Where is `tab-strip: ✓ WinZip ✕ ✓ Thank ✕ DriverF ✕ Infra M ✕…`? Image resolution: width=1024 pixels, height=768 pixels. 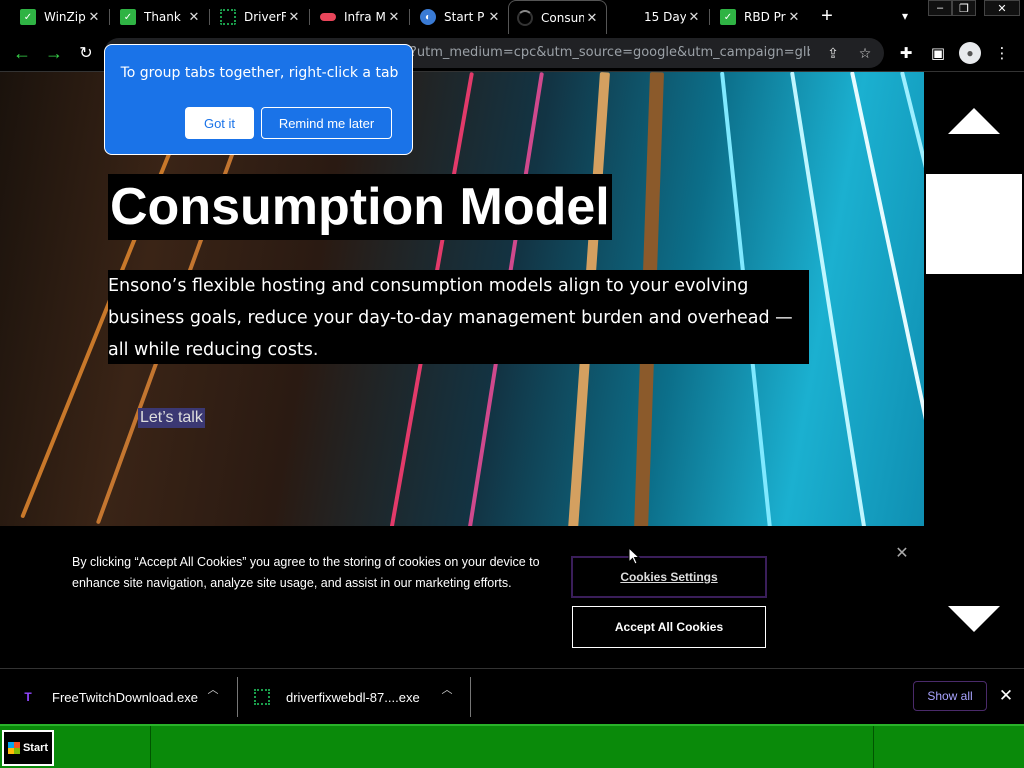
tab-strip: ✓ WinZip ✕ ✓ Thank ✕ DriverF ✕ Infra M ✕… is located at coordinates (512, 17).